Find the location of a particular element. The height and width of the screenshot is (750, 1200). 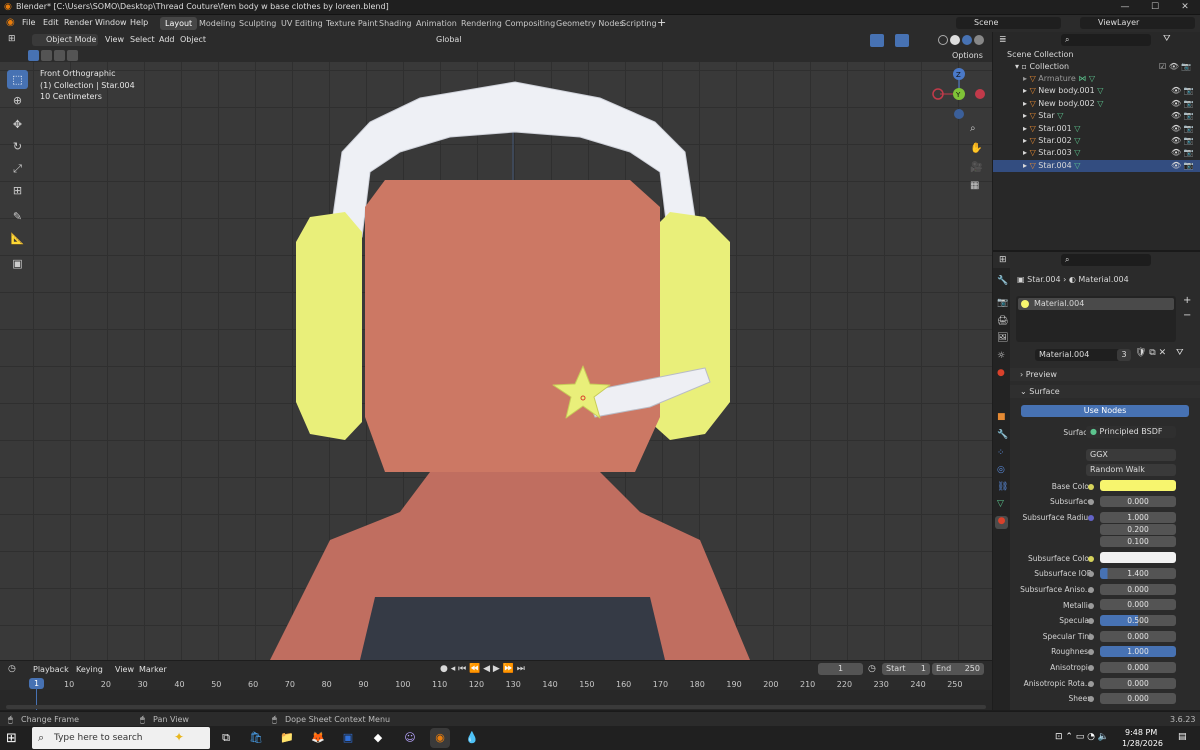

tab-scripting: Scripting is located at coordinates (639, 23).